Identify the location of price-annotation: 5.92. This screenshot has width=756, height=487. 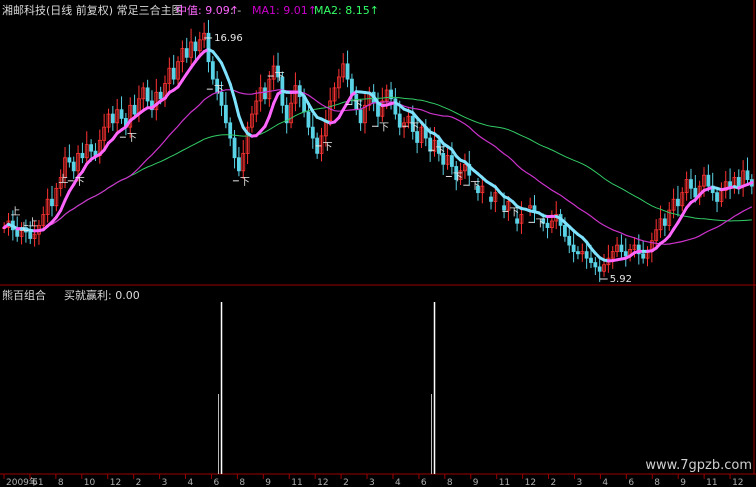
(621, 279).